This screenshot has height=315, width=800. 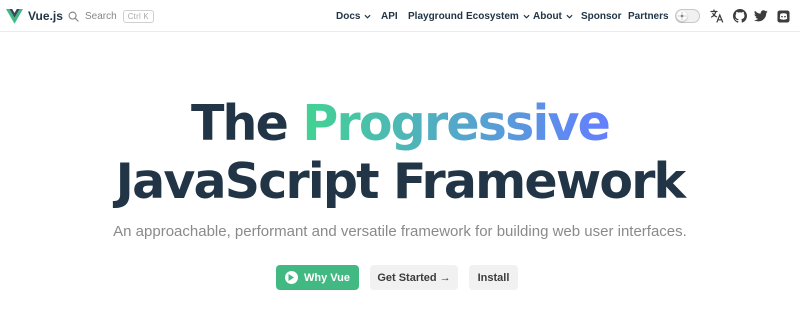 What do you see at coordinates (138, 16) in the screenshot?
I see `search-shortcut-badge: Ctrl K` at bounding box center [138, 16].